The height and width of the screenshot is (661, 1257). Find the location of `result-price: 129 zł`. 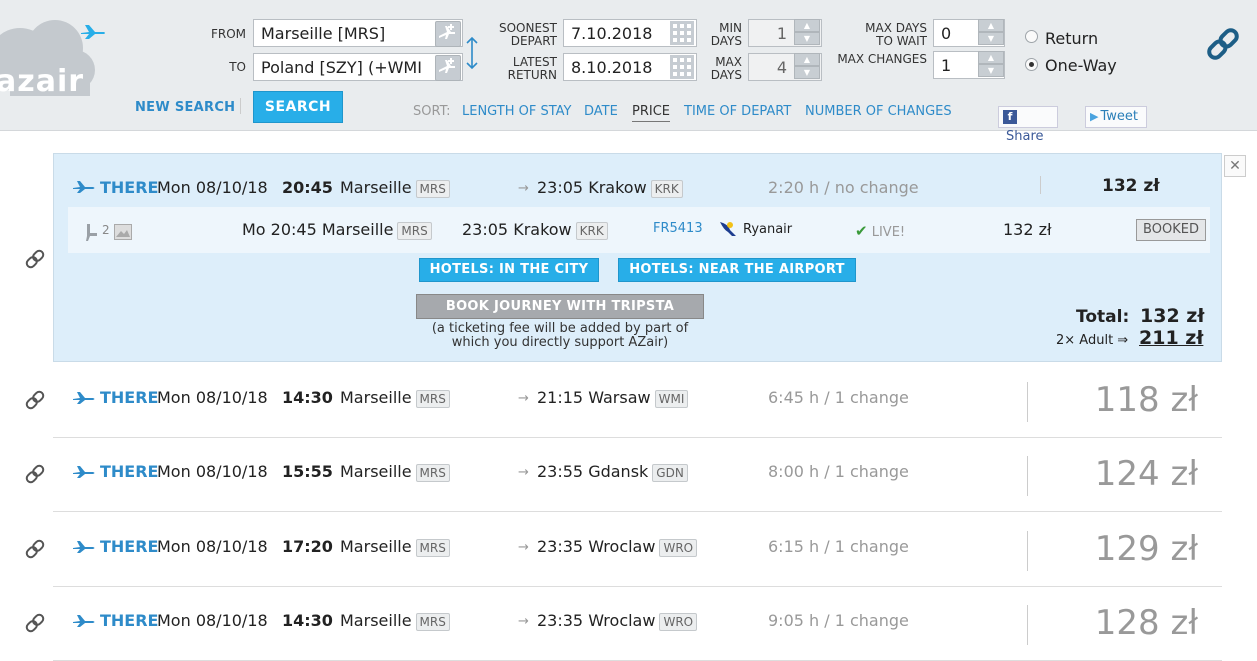

result-price: 129 zł is located at coordinates (1128, 549).